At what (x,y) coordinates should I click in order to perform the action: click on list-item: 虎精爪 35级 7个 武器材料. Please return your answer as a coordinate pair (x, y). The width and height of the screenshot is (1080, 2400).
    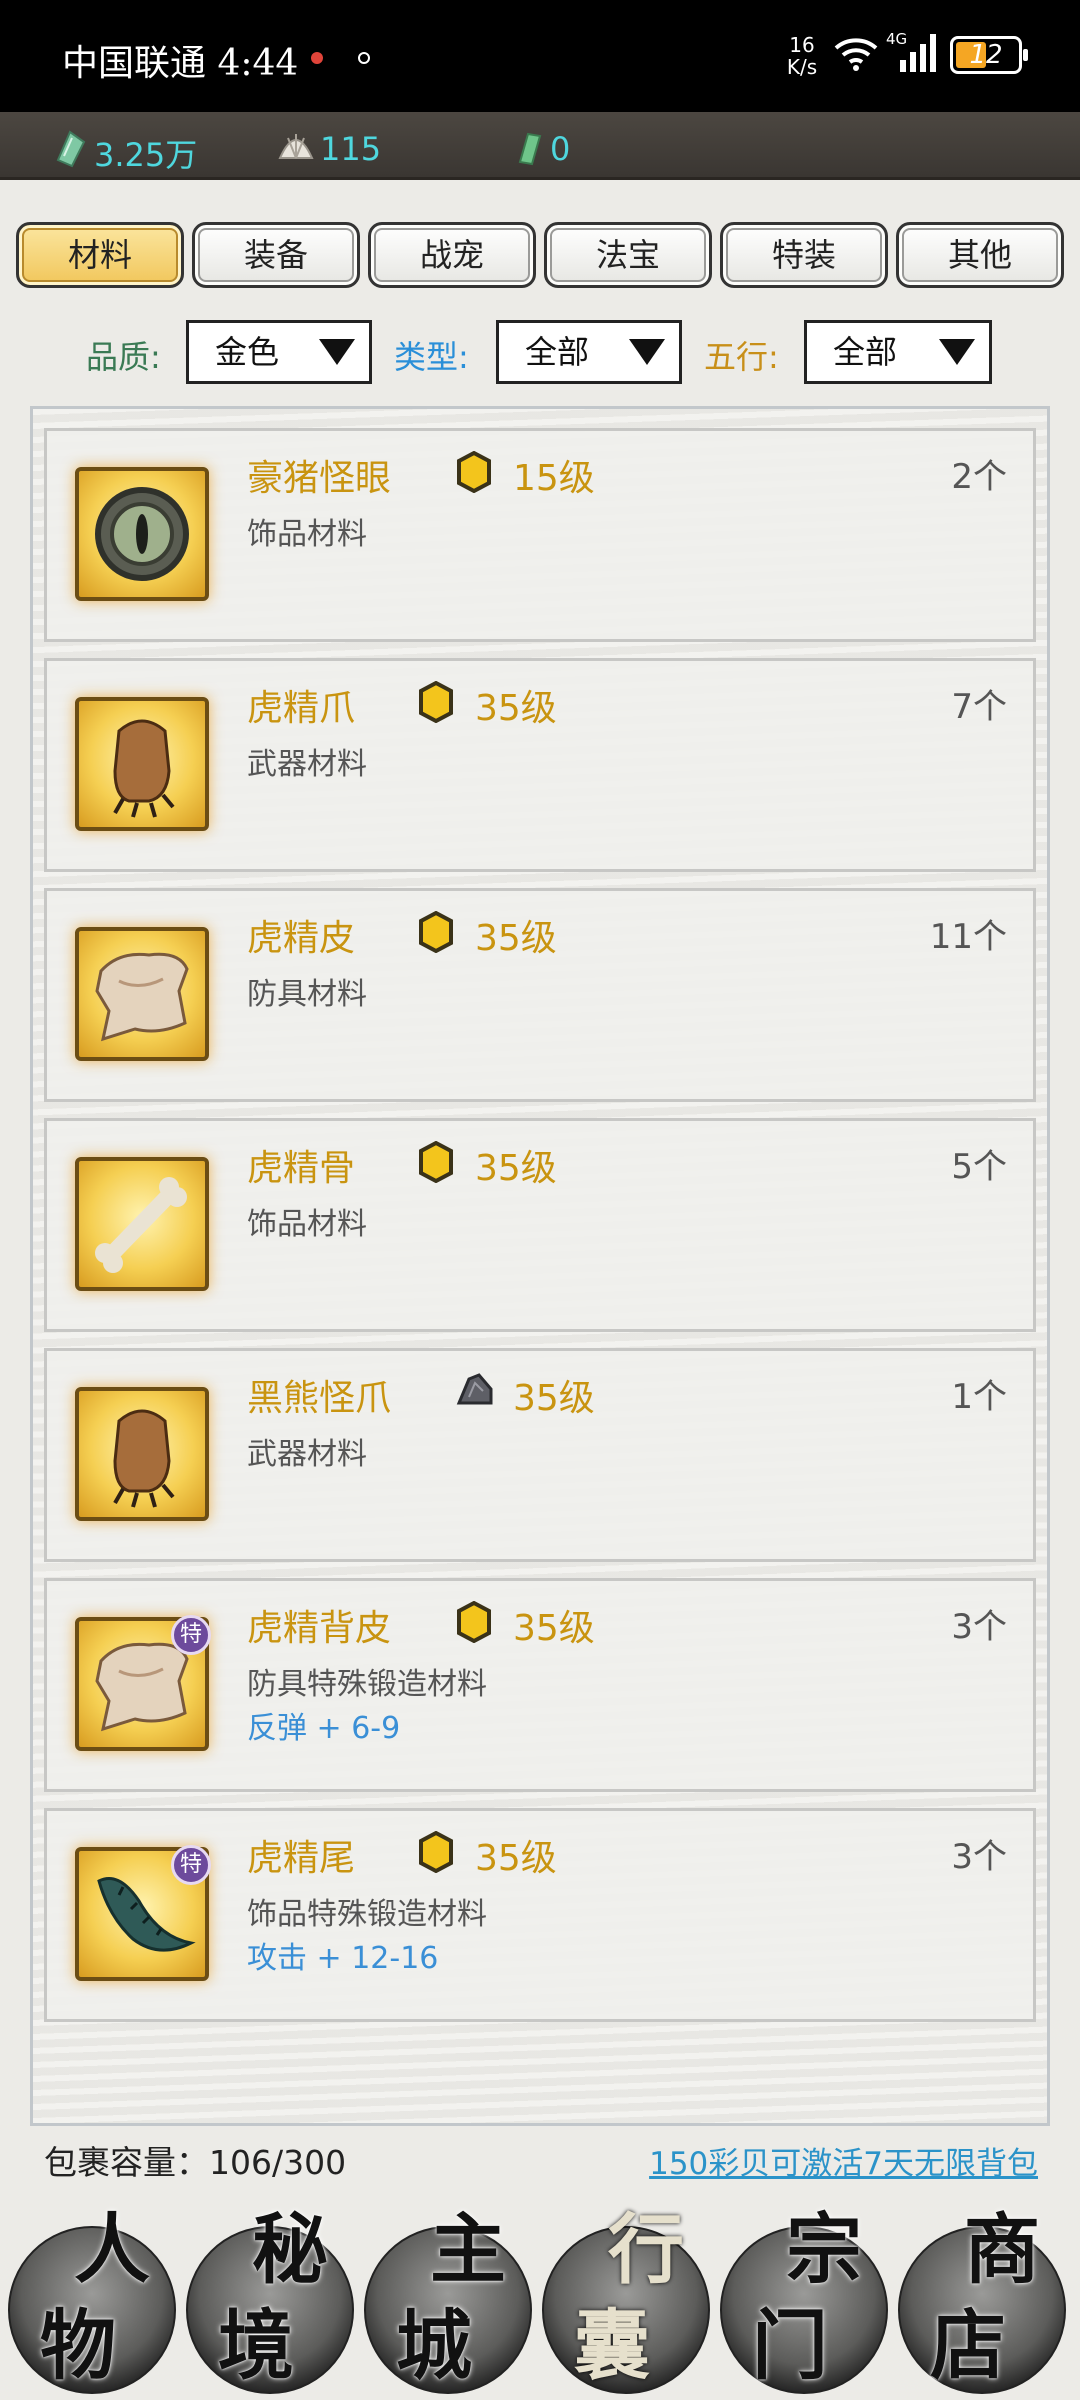
    Looking at the image, I should click on (540, 765).